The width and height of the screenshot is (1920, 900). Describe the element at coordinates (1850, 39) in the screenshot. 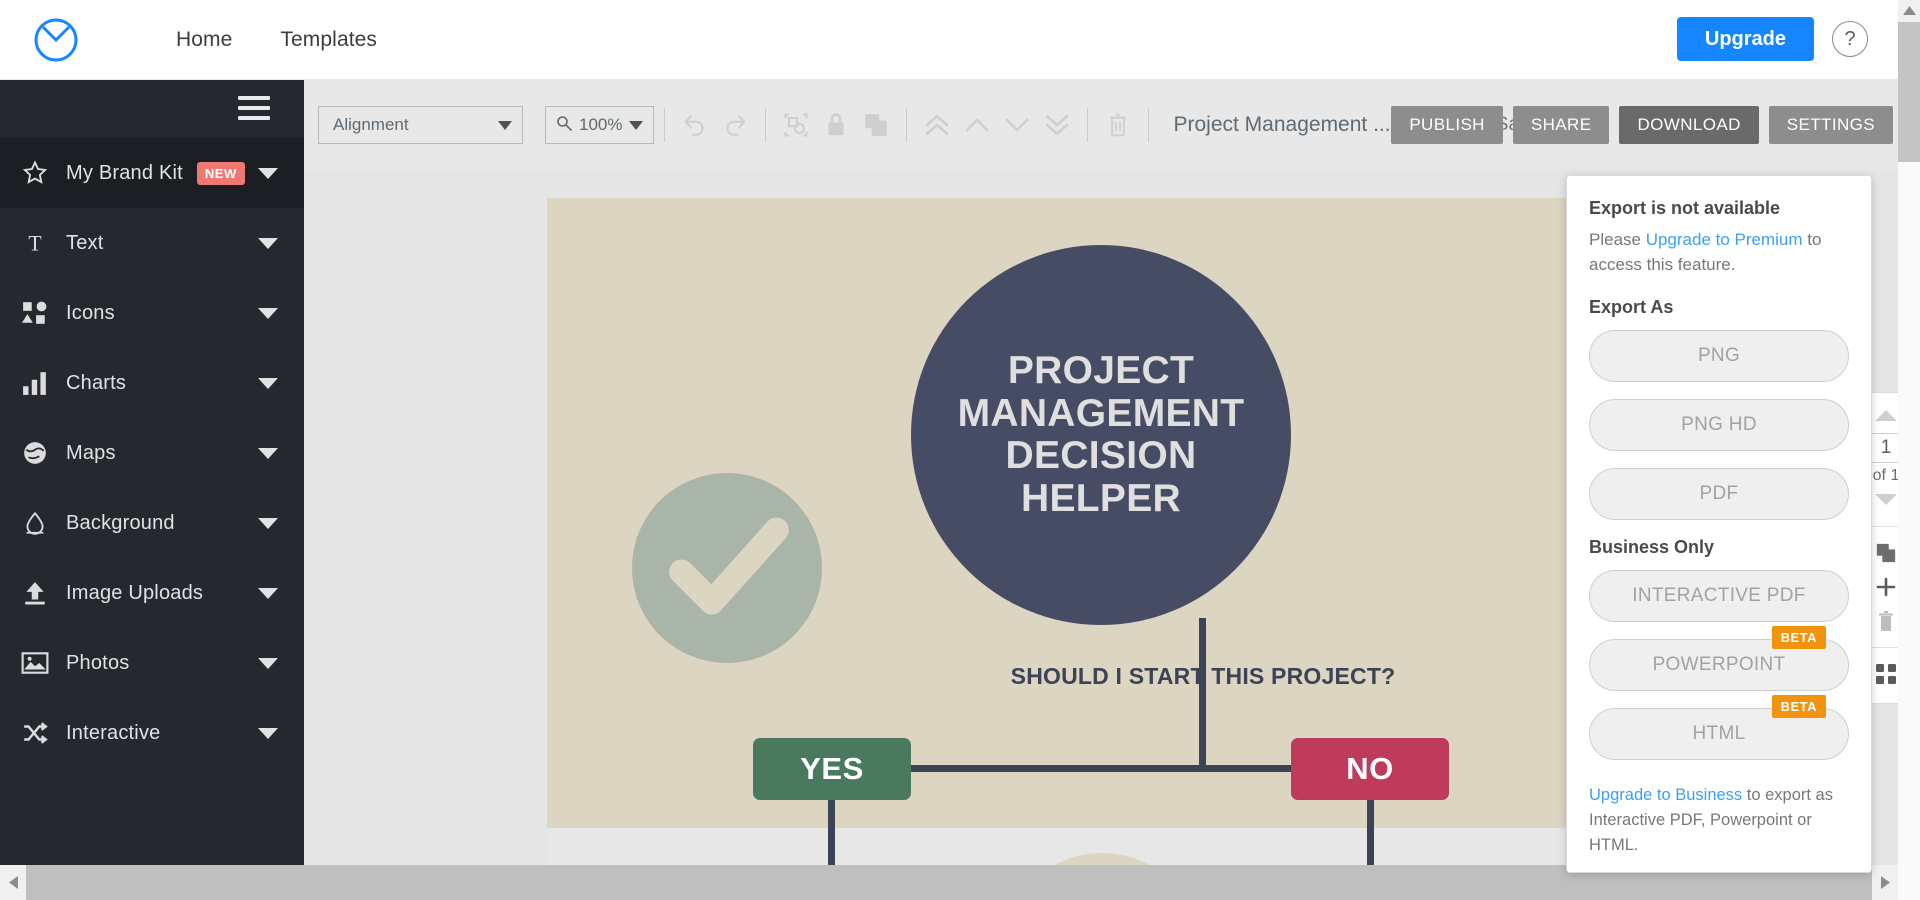

I see `help-icon: ?` at that location.